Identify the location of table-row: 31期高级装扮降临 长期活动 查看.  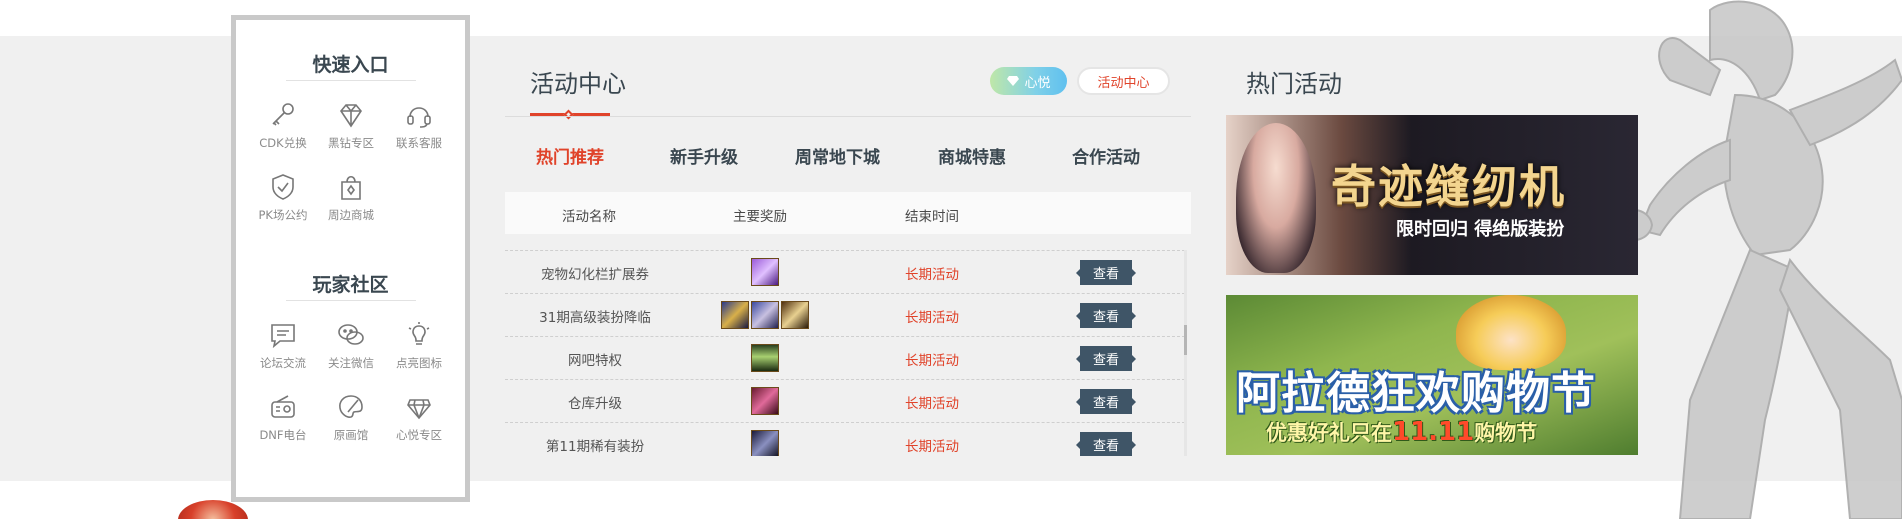
(845, 314).